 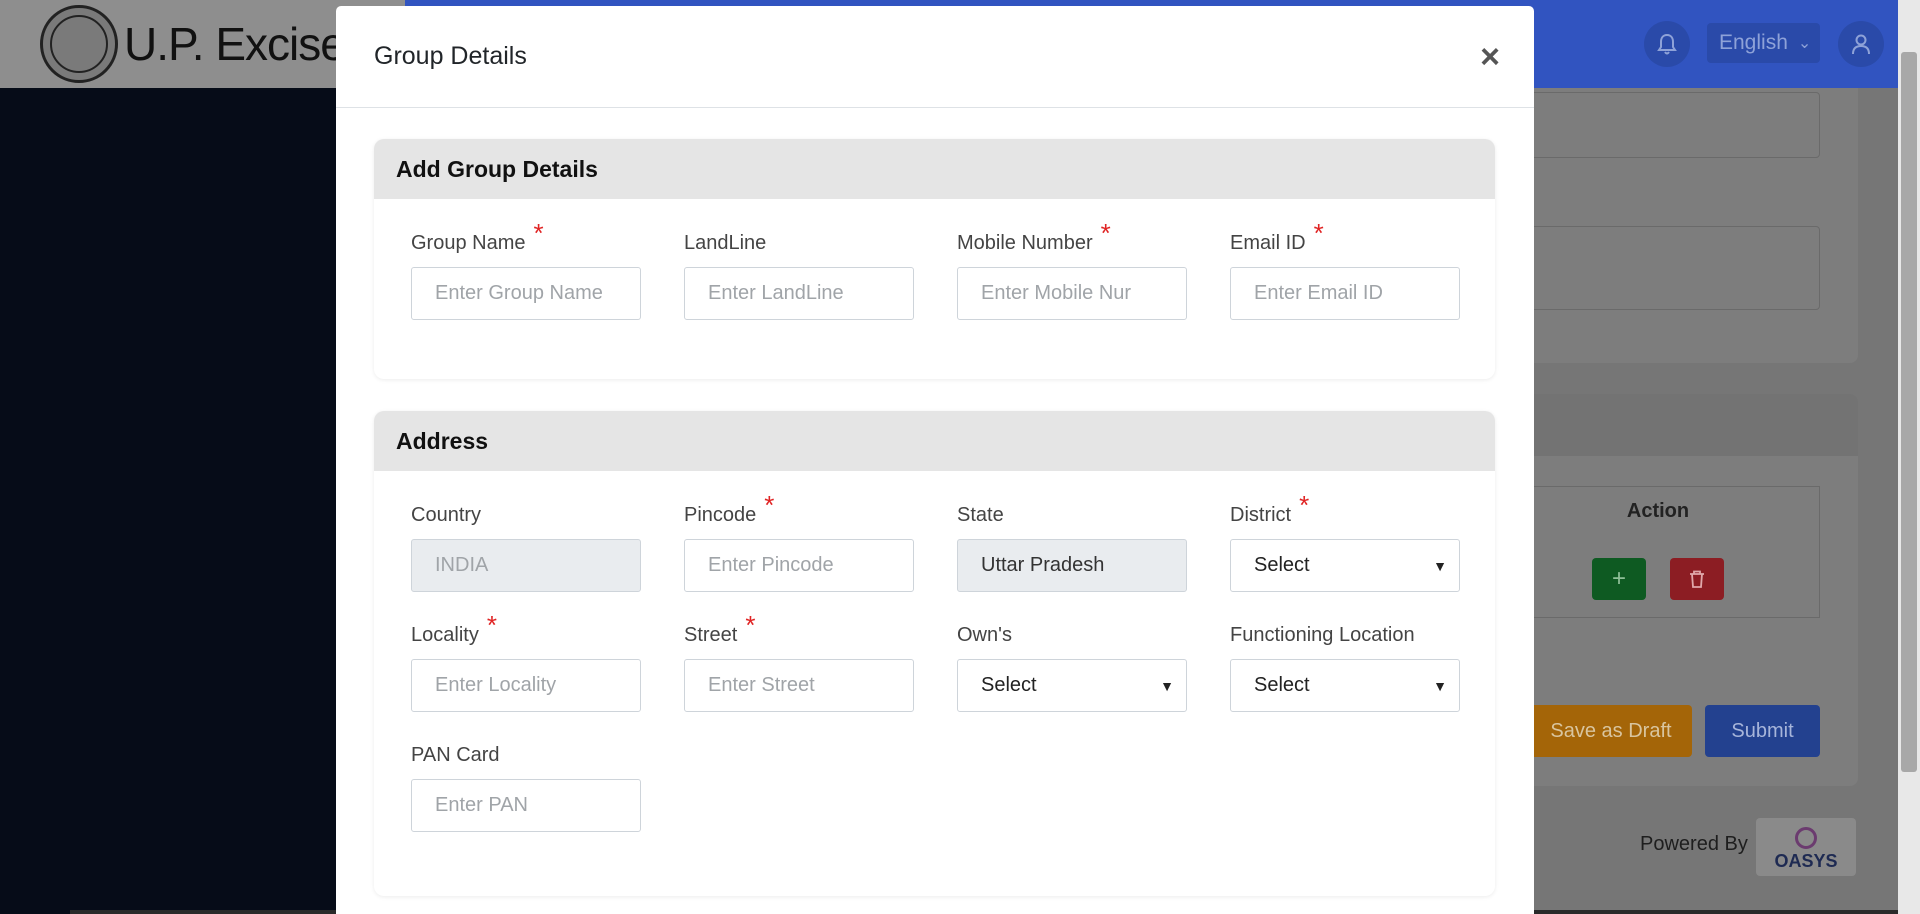 I want to click on chevron-down-icon: ⌄, so click(x=1804, y=43).